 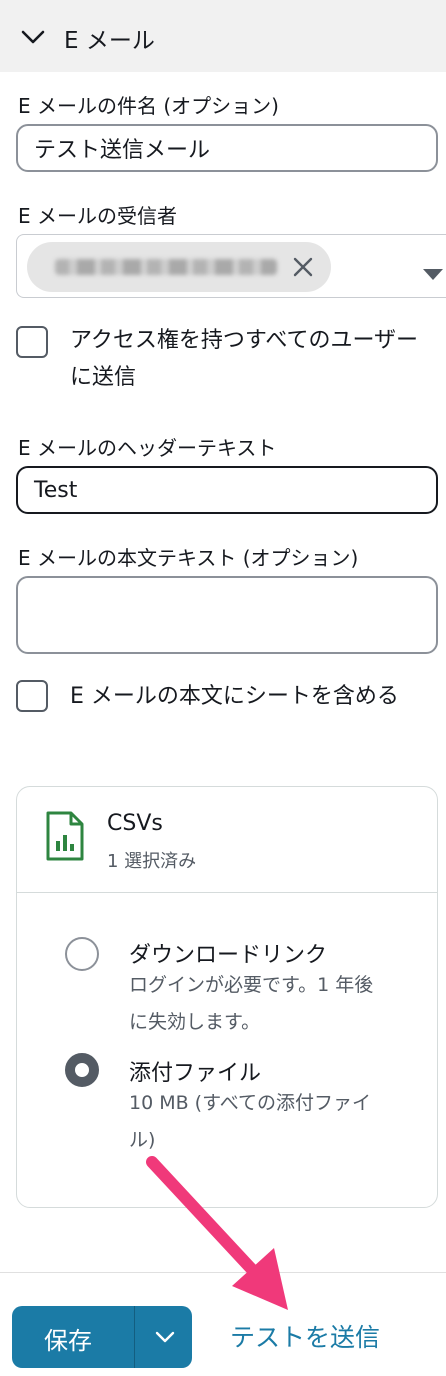 What do you see at coordinates (97, 216) in the screenshot?
I see `recipients-label: E メールの受信者` at bounding box center [97, 216].